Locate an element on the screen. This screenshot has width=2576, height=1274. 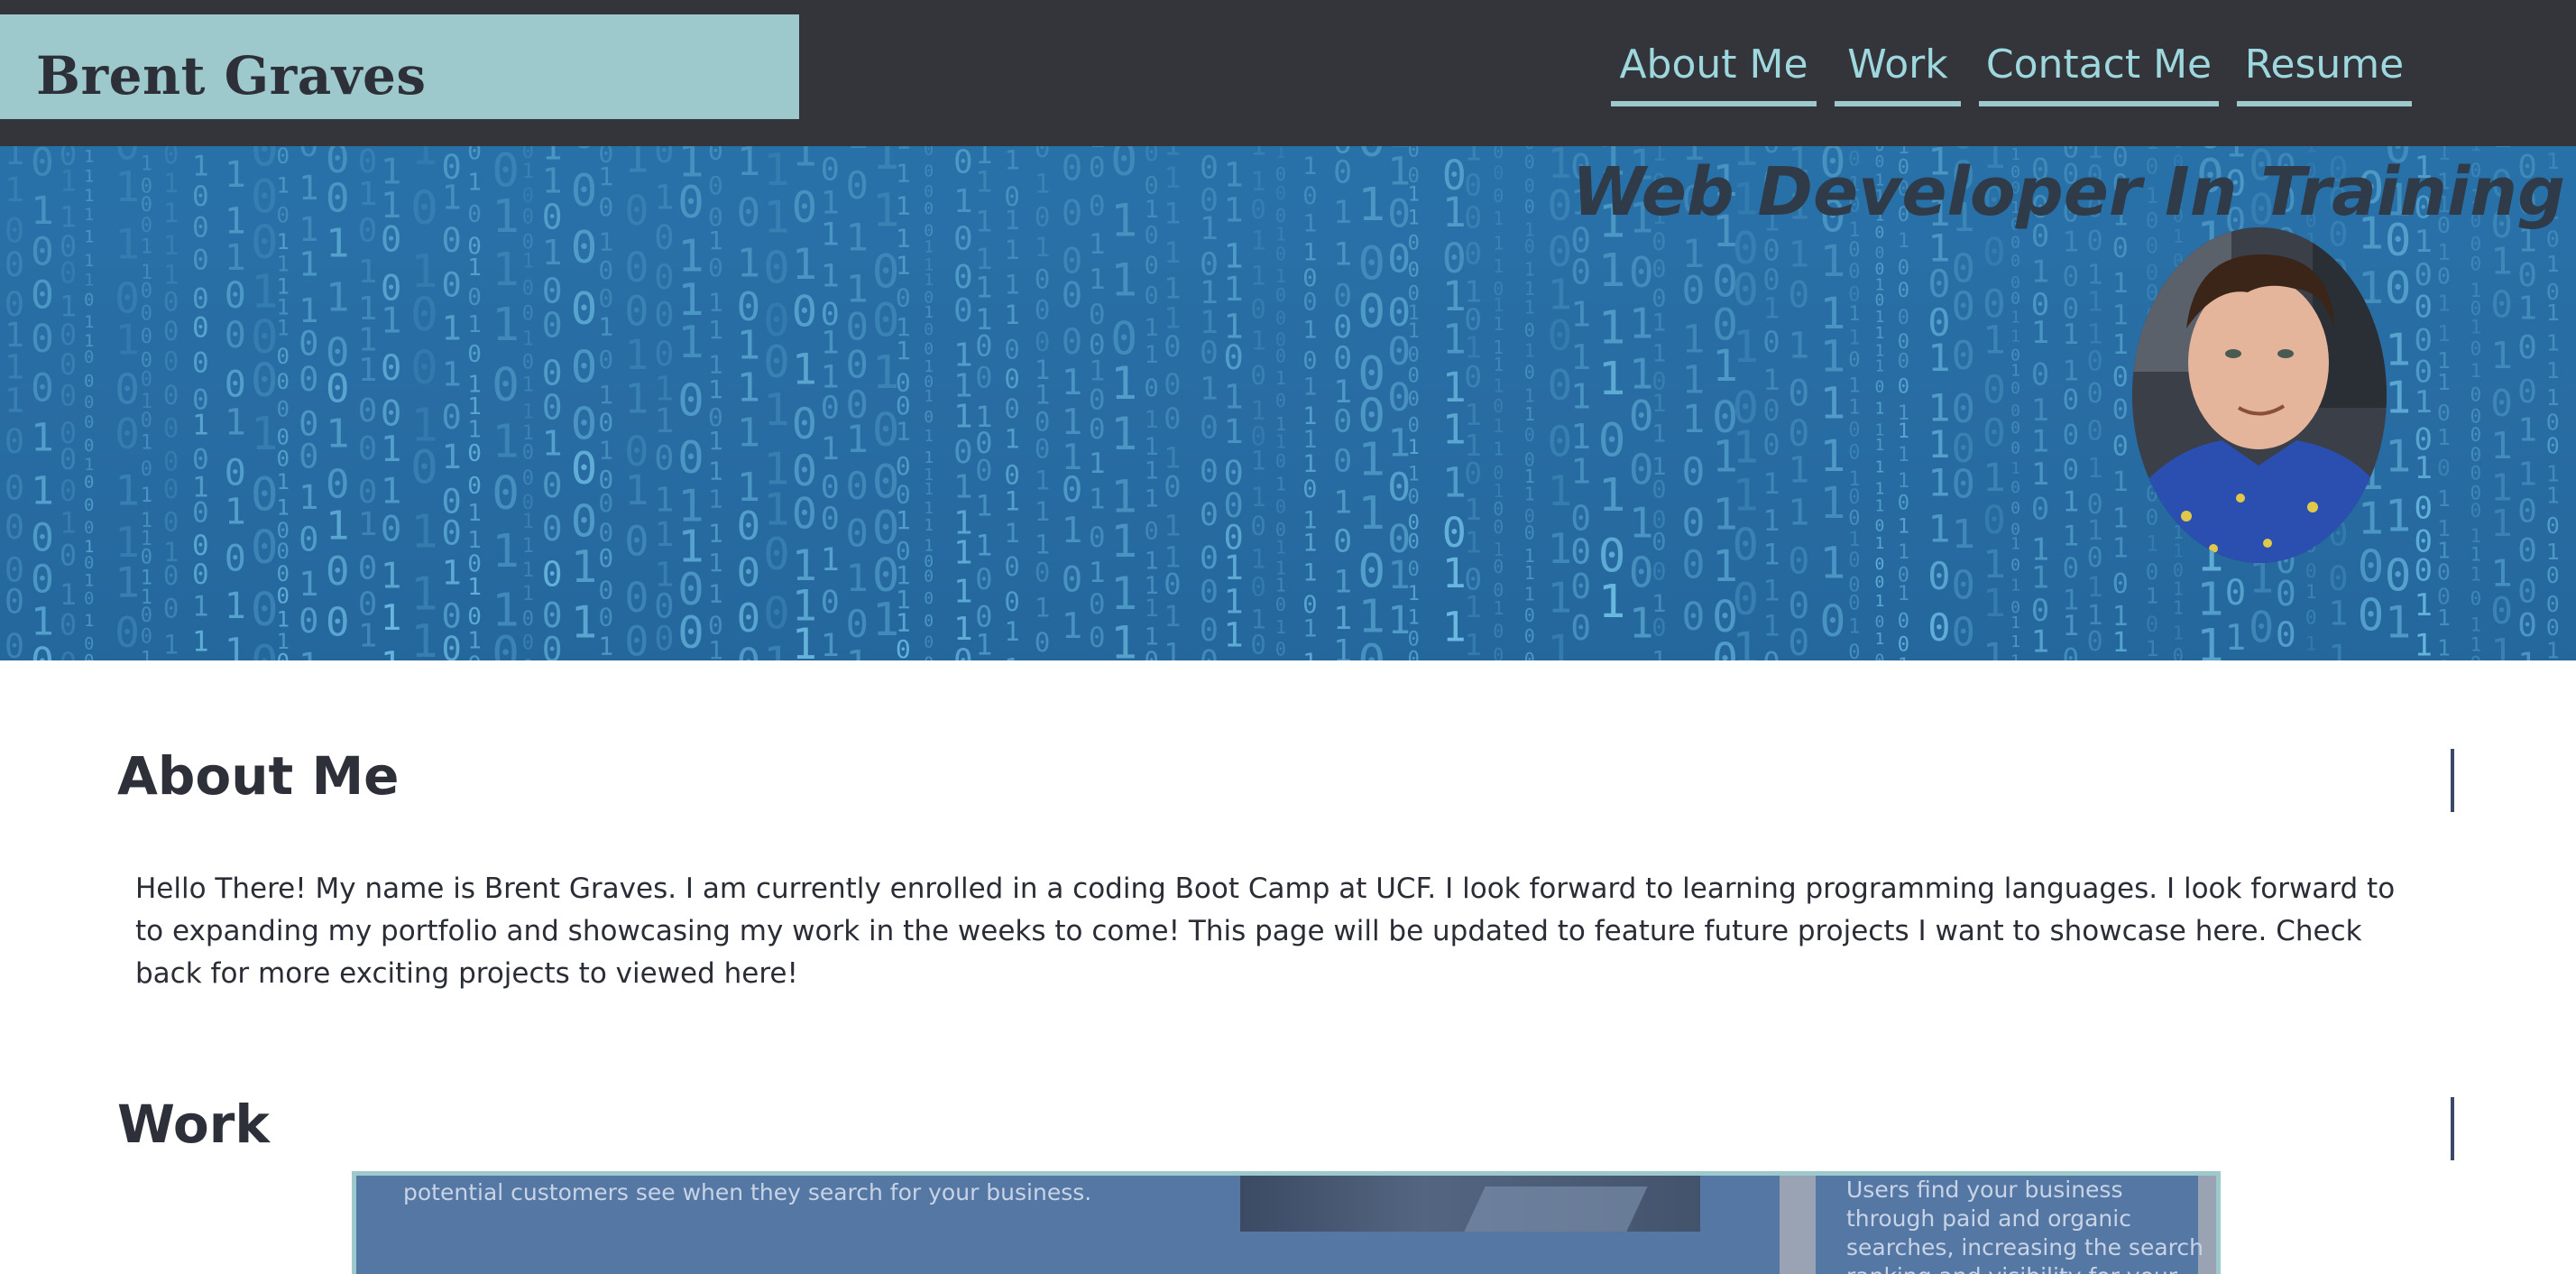
work-card-image is located at coordinates (1470, 1204).